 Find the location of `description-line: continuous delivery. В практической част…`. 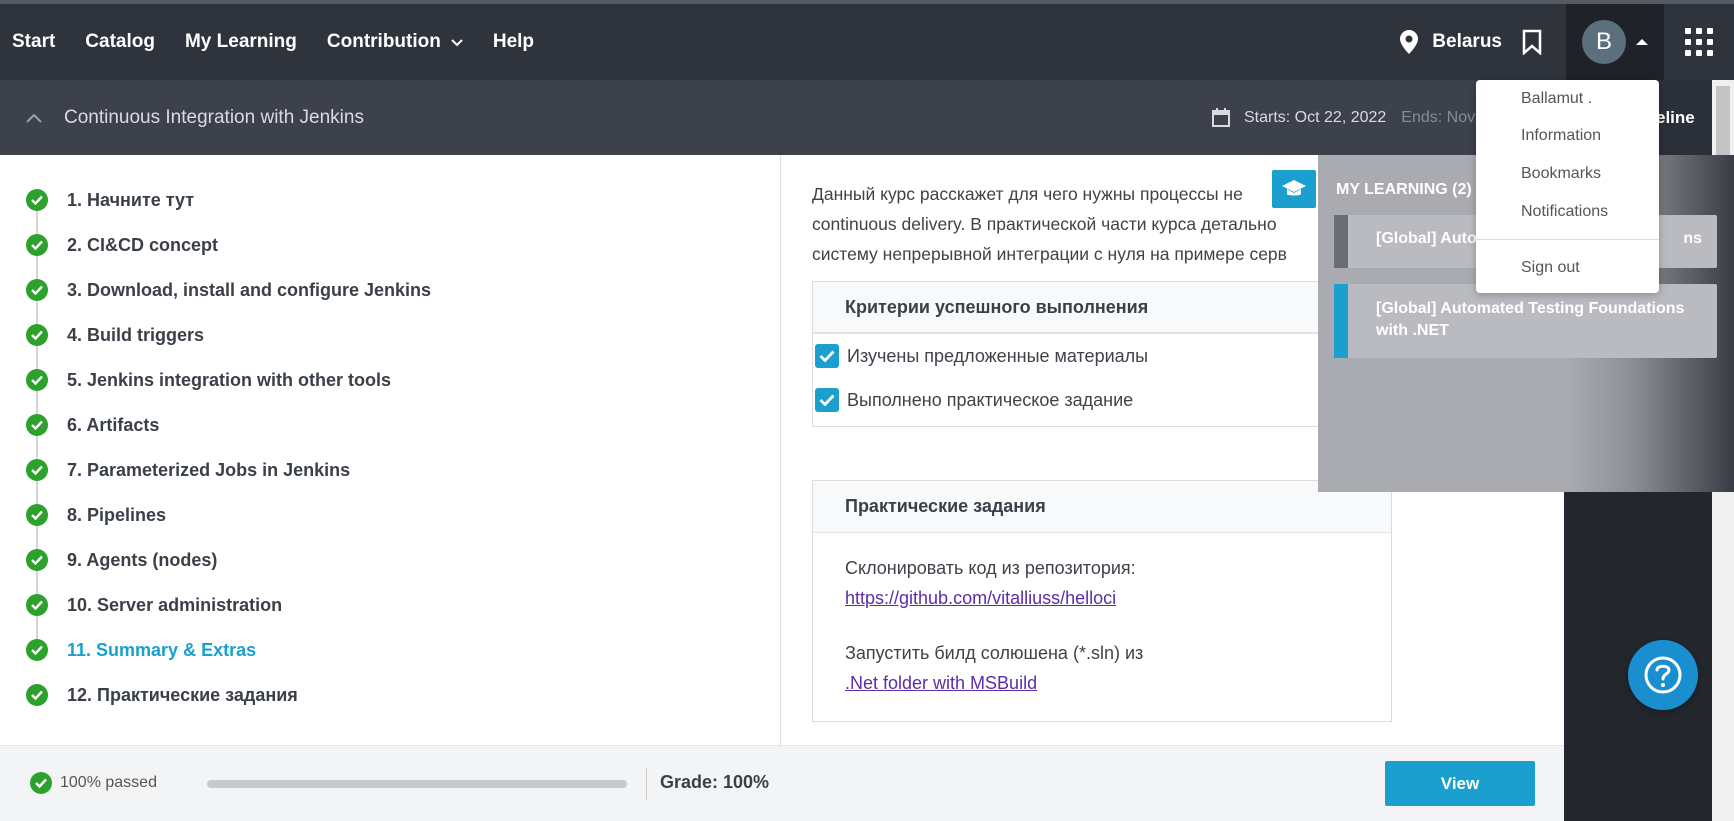

description-line: continuous delivery. В практической част… is located at coordinates (1044, 224).